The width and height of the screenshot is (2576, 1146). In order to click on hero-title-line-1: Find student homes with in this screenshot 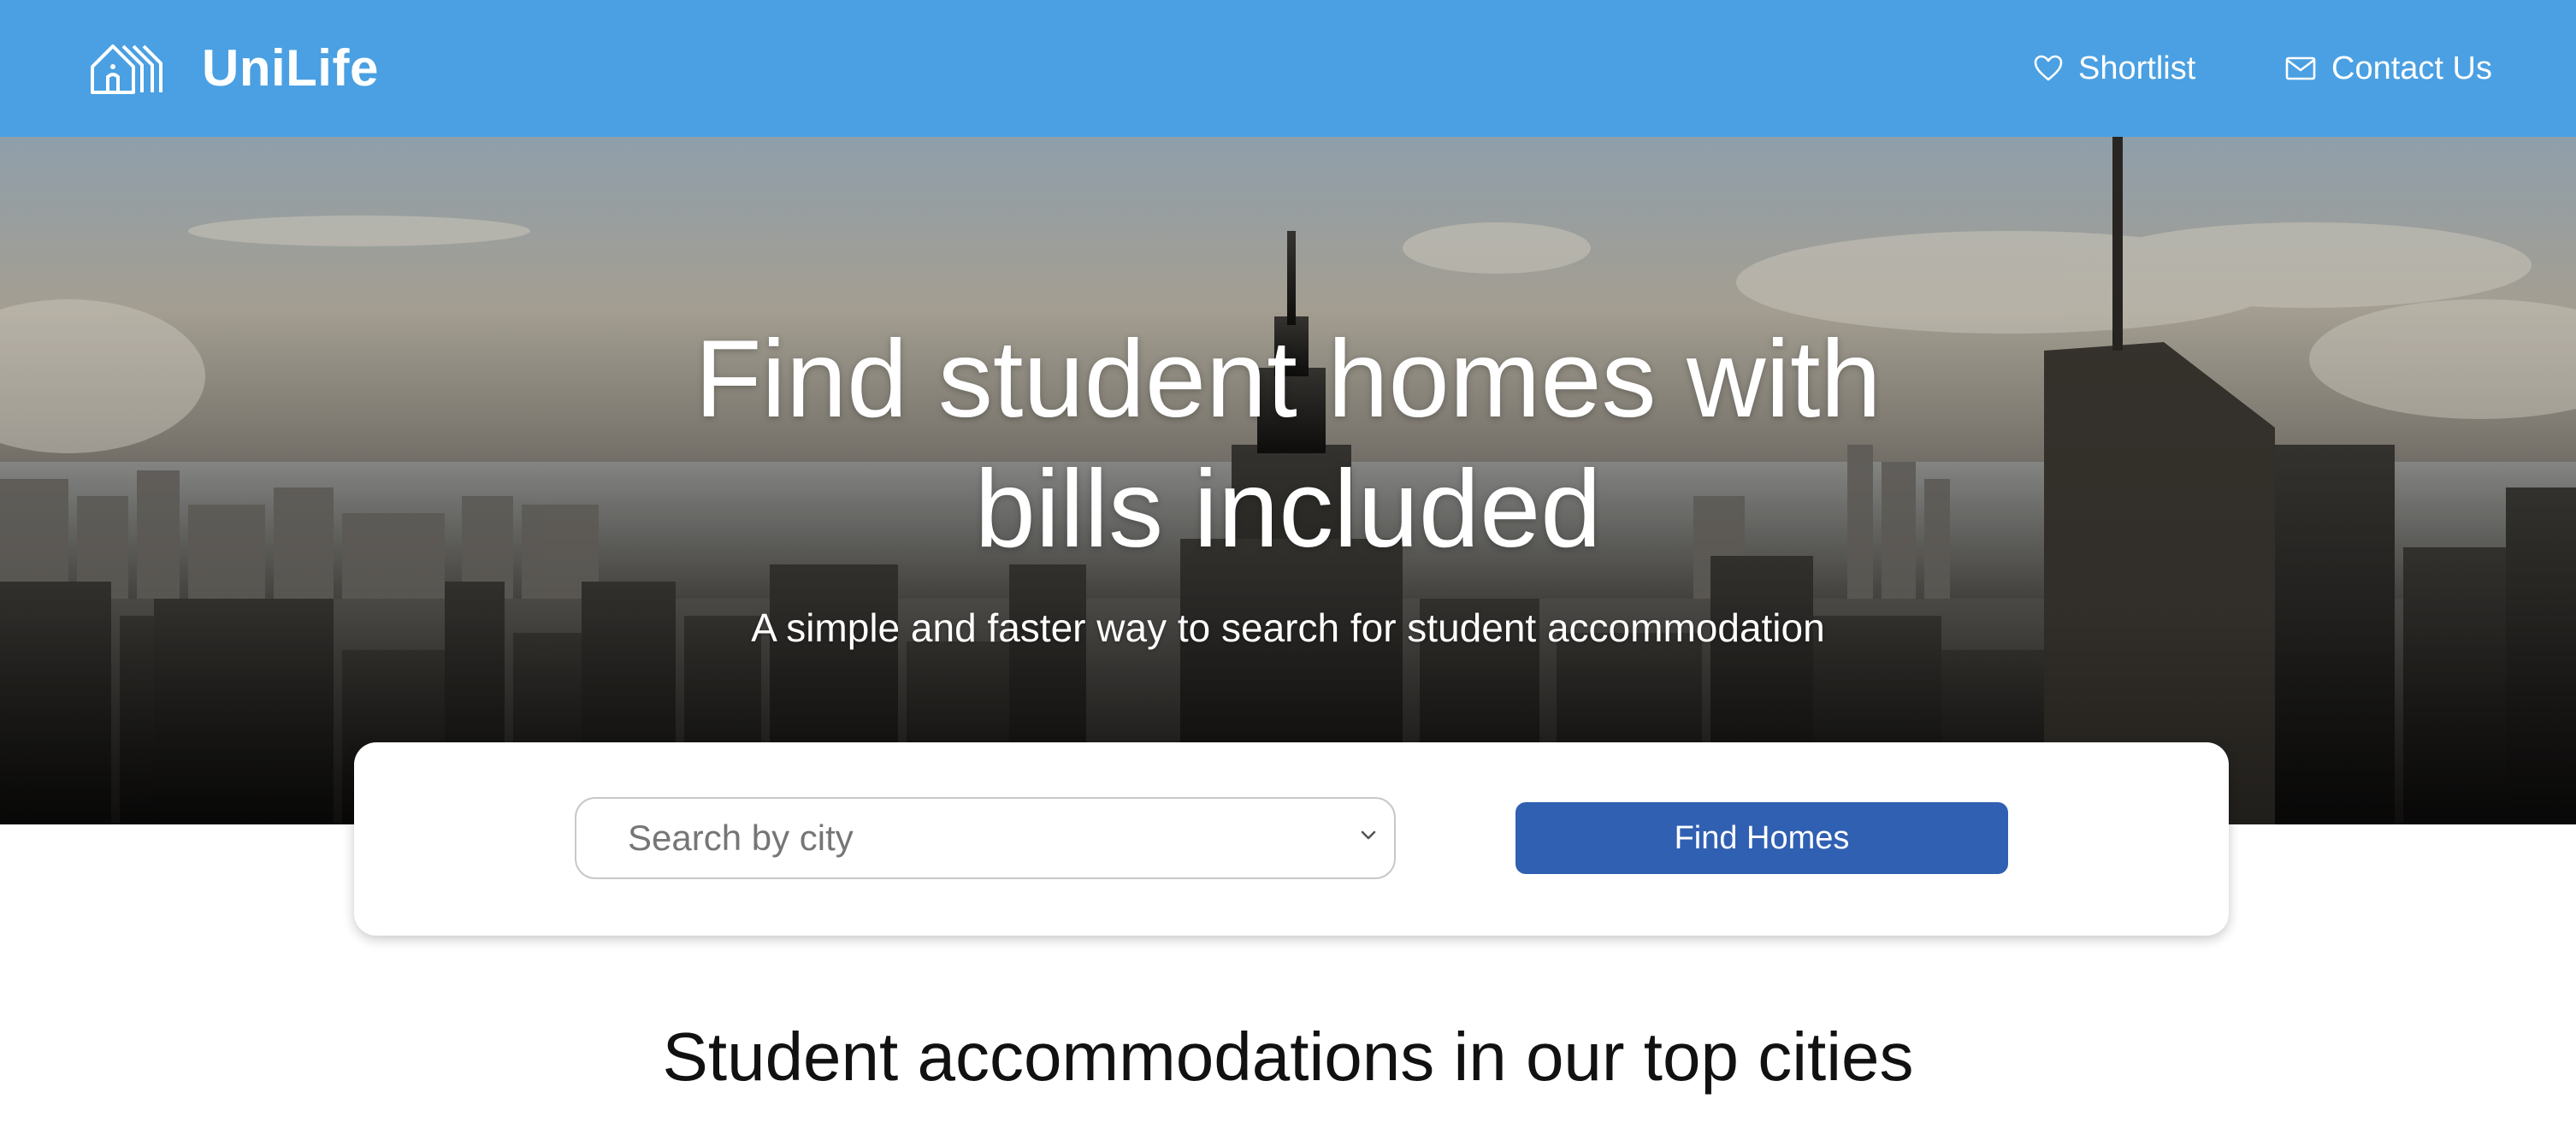, I will do `click(1288, 379)`.